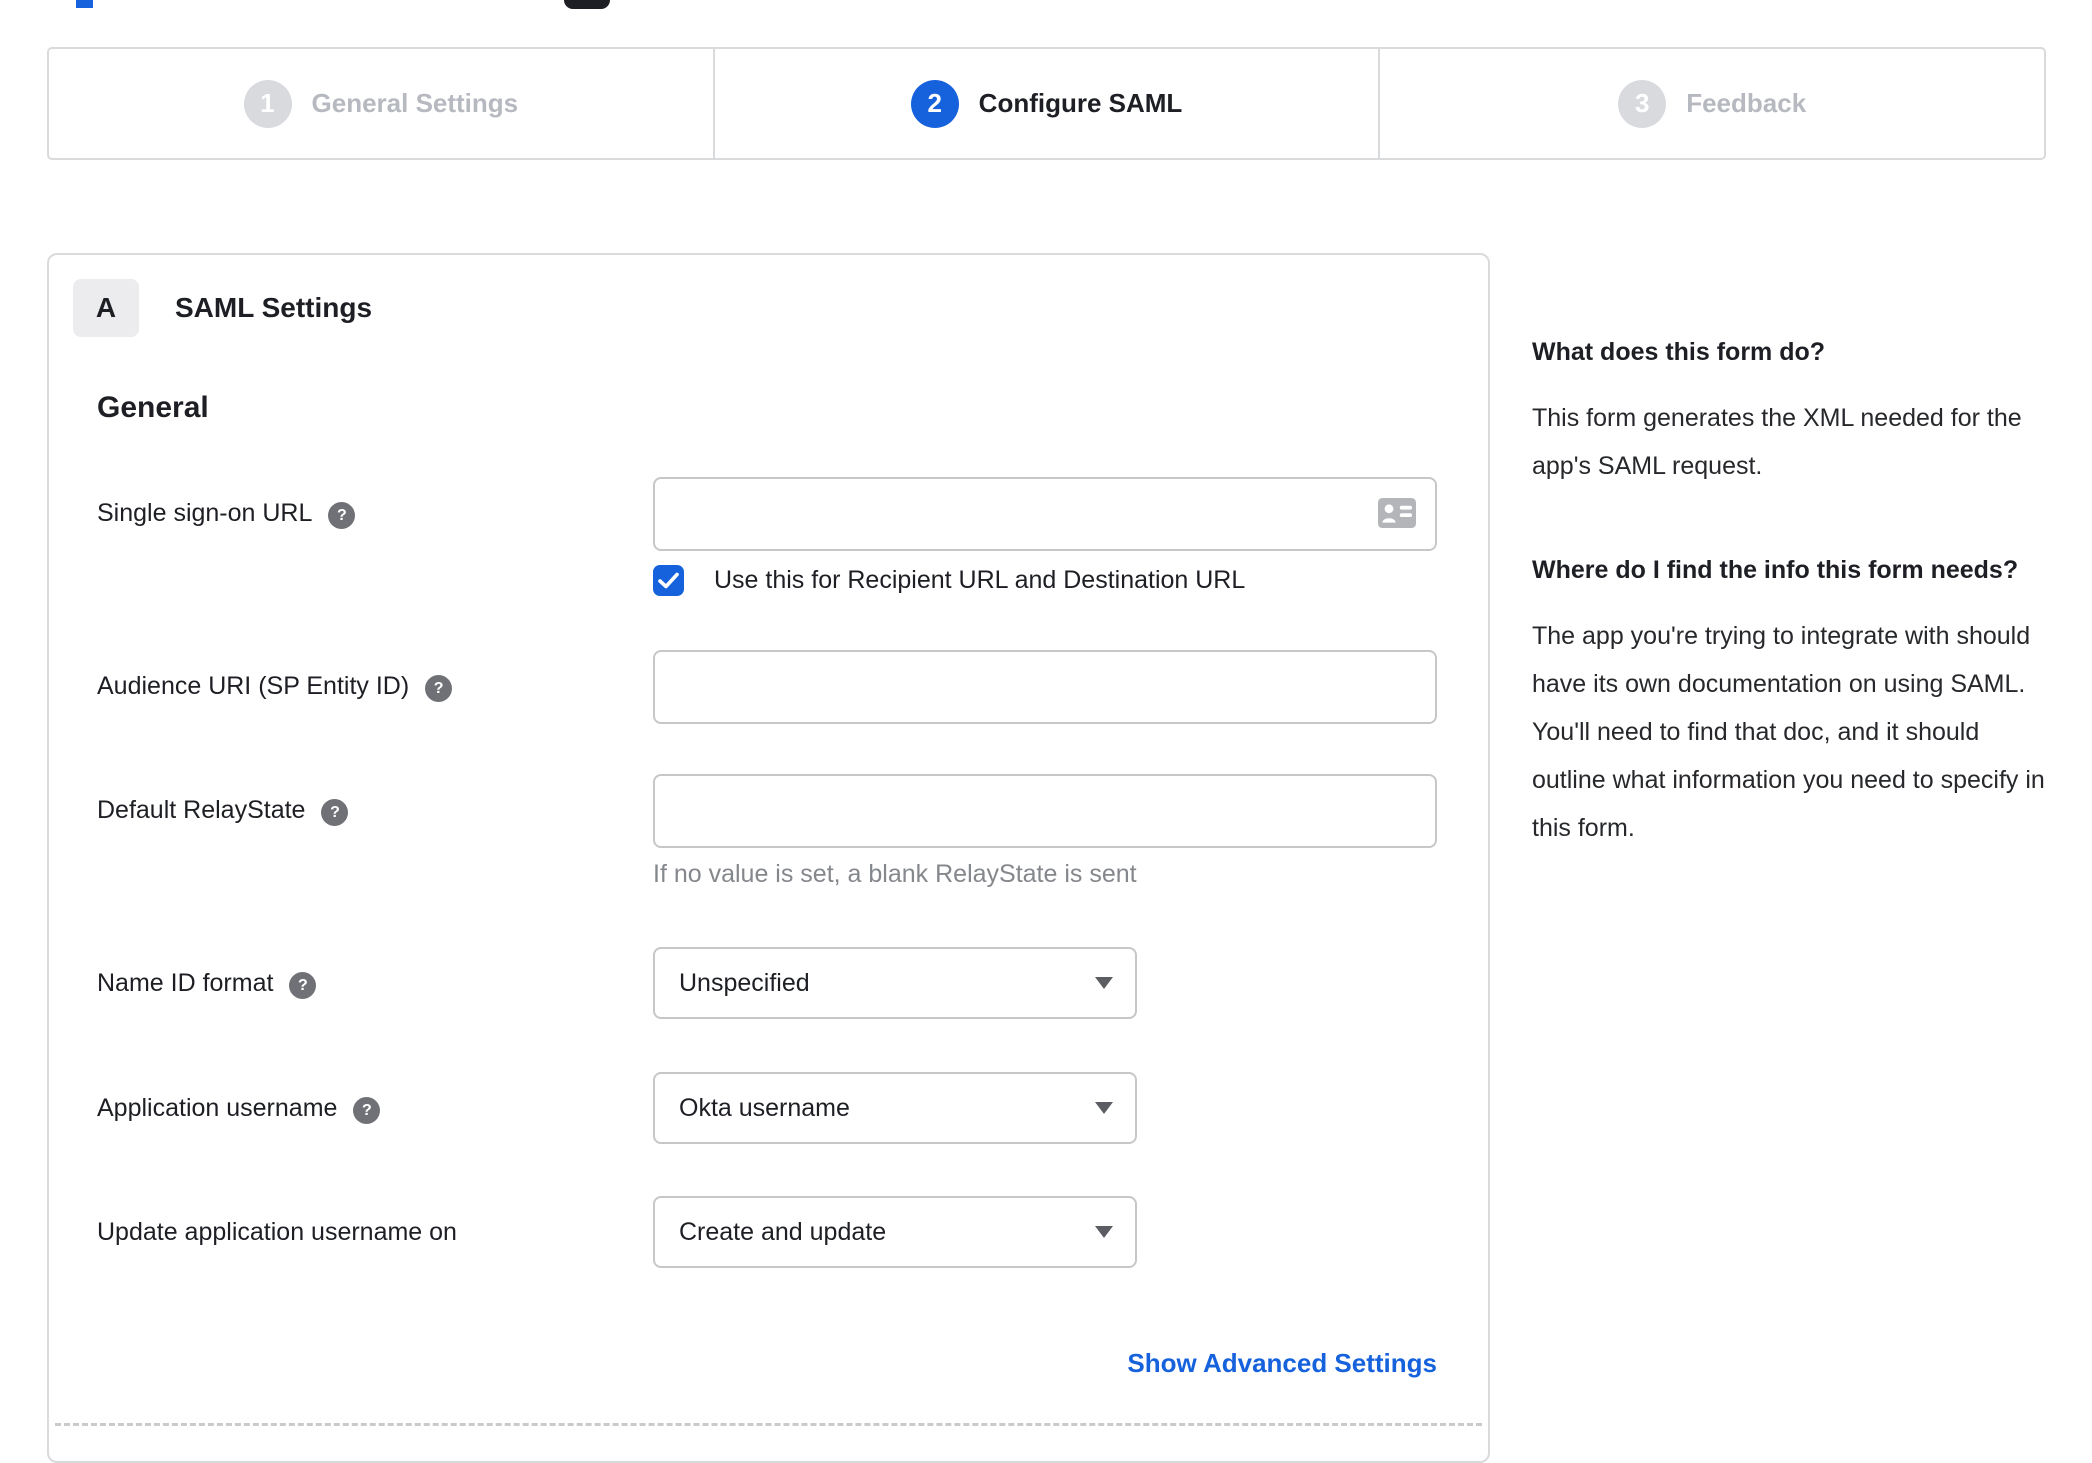  I want to click on use-for-recipient-destination-checkbox, so click(668, 580).